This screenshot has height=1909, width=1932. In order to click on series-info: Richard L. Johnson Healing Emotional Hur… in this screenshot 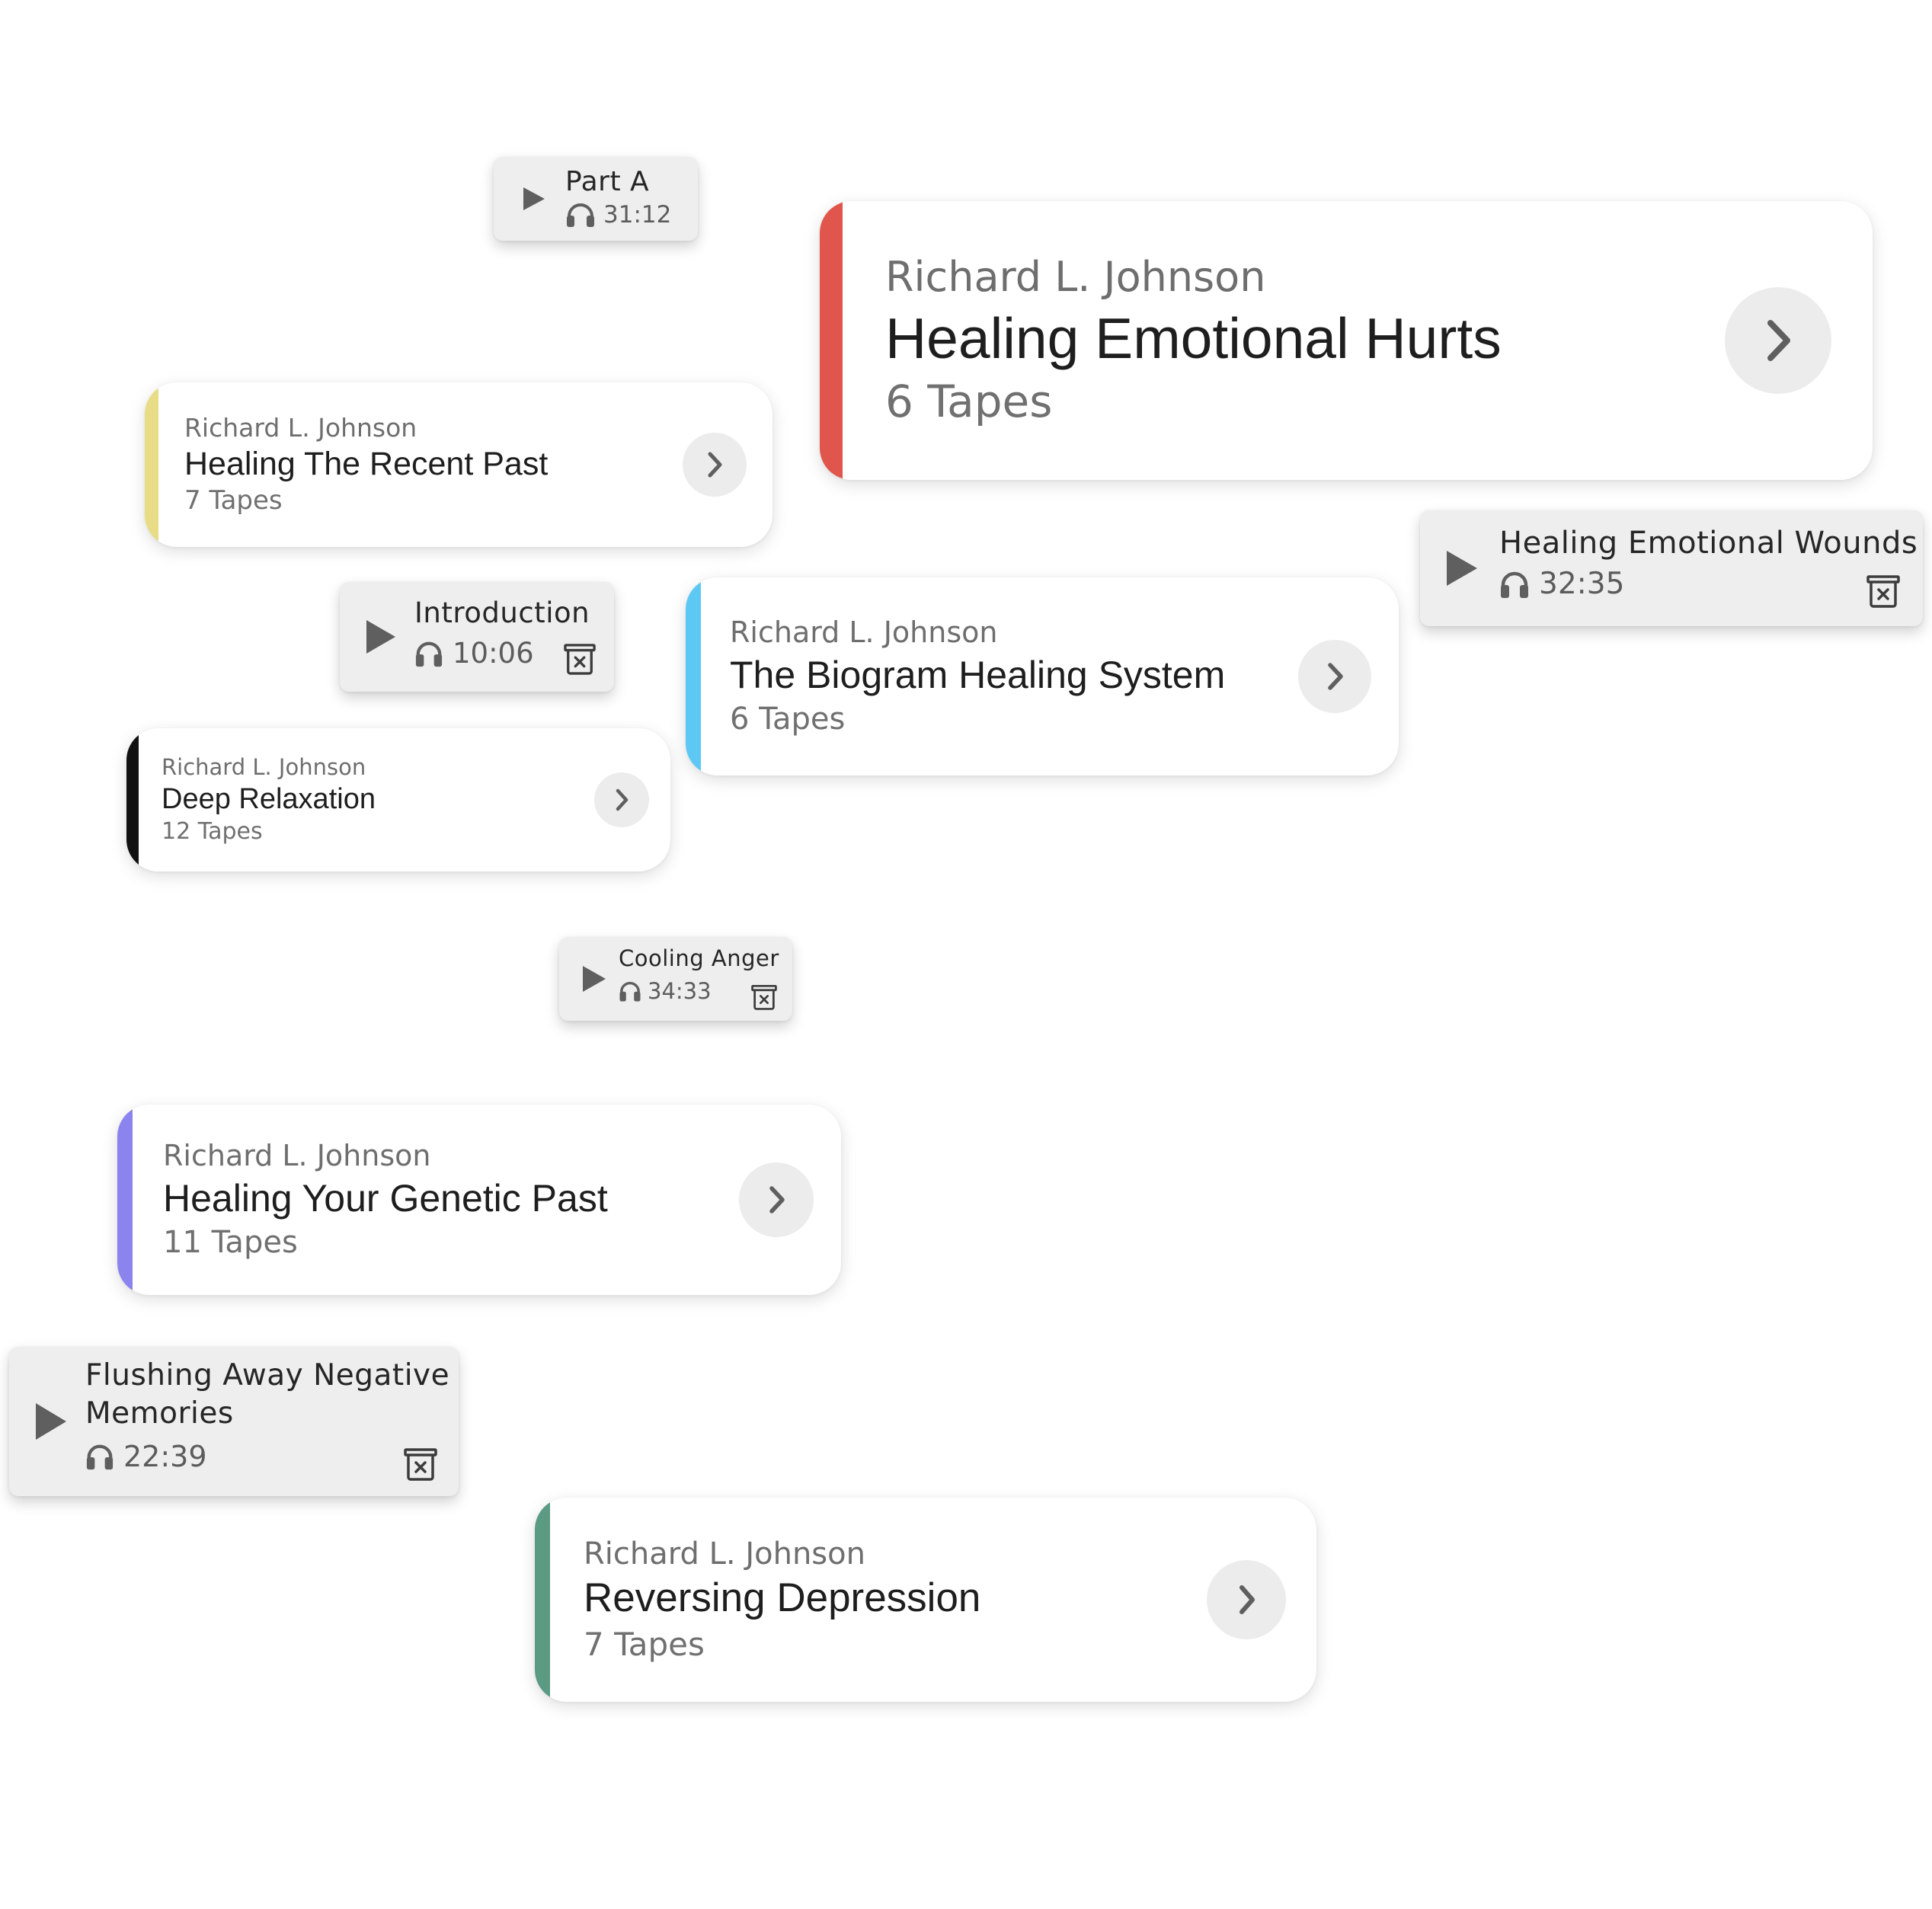, I will do `click(1193, 340)`.